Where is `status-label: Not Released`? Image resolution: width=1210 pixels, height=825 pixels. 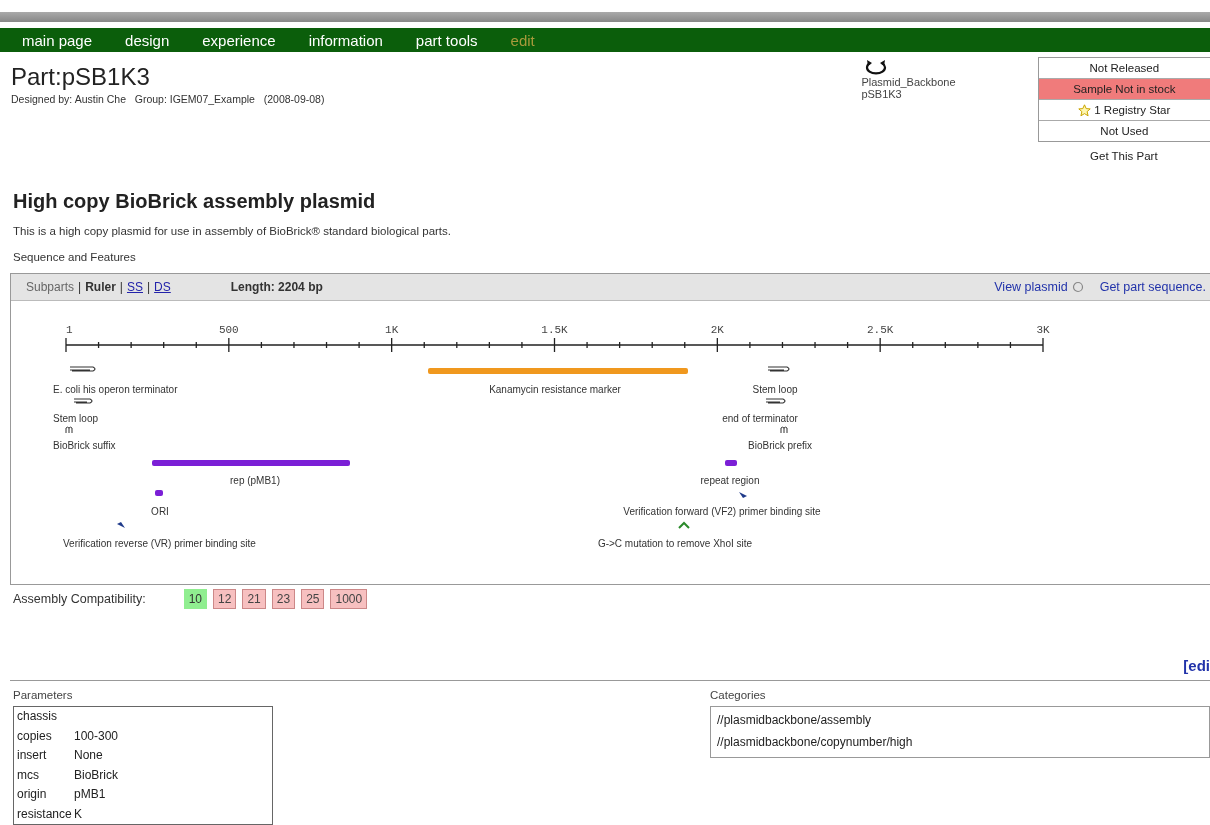 status-label: Not Released is located at coordinates (1124, 68).